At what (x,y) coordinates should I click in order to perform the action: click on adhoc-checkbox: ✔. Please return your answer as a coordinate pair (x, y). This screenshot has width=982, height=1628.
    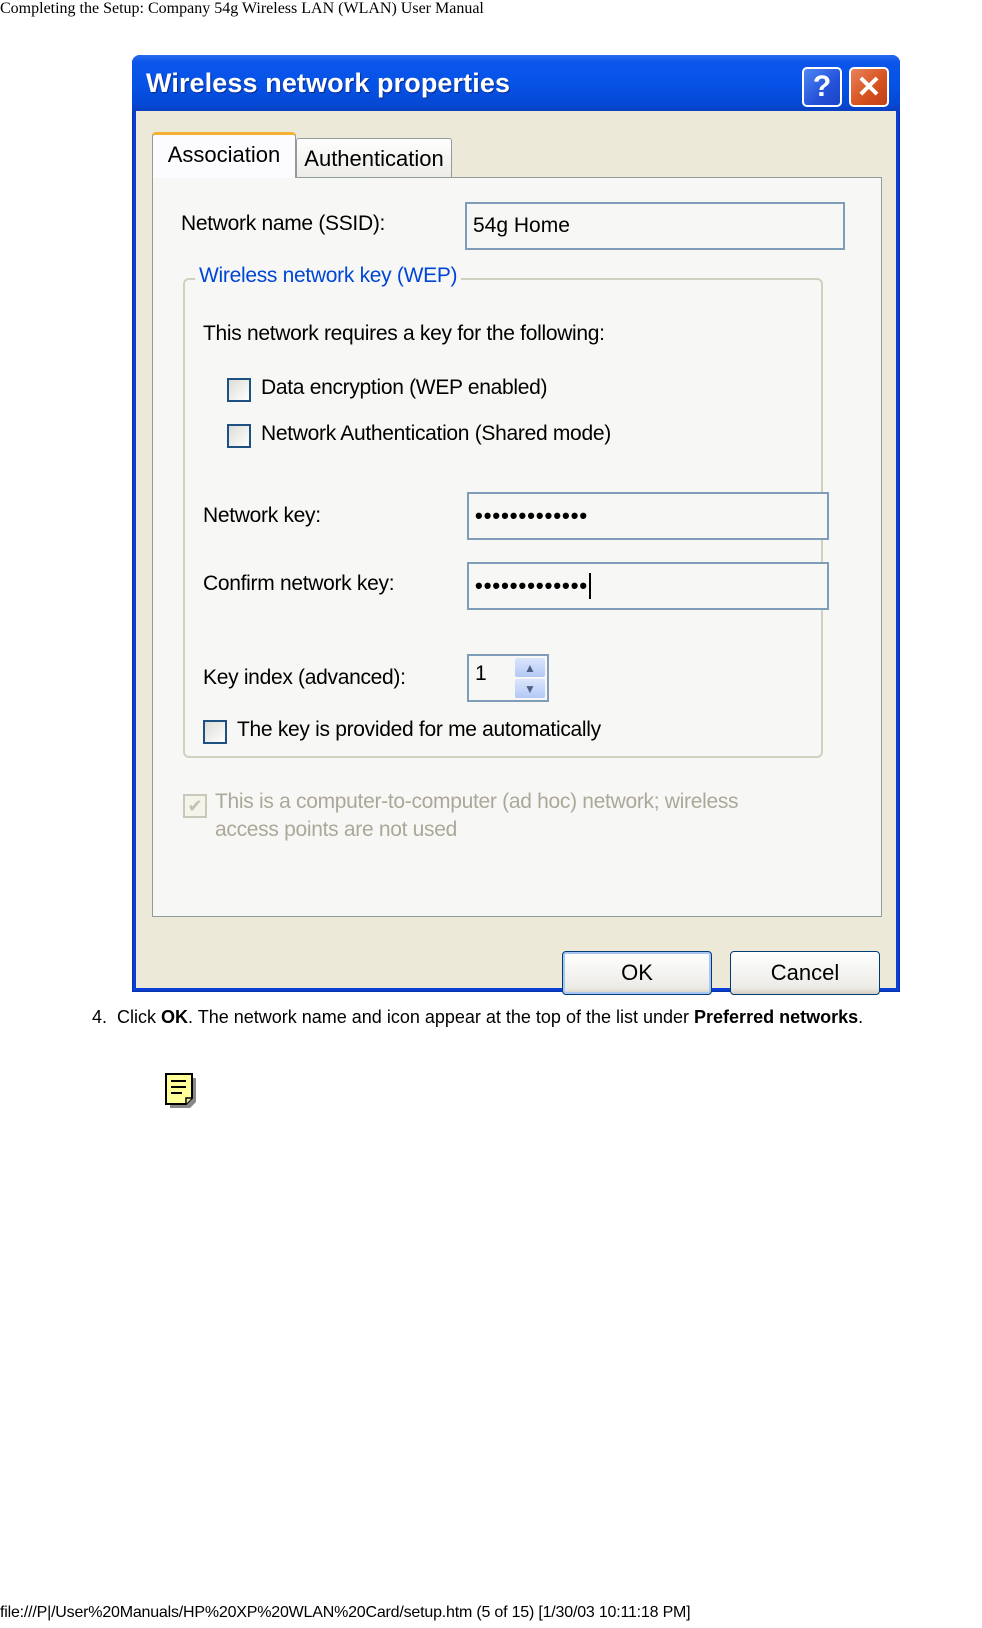
    Looking at the image, I should click on (195, 806).